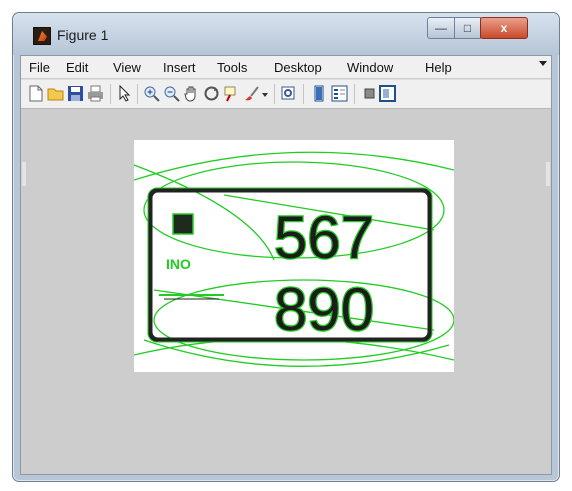 This screenshot has height=491, width=572. What do you see at coordinates (231, 93) in the screenshot?
I see `data-cursor-icon` at bounding box center [231, 93].